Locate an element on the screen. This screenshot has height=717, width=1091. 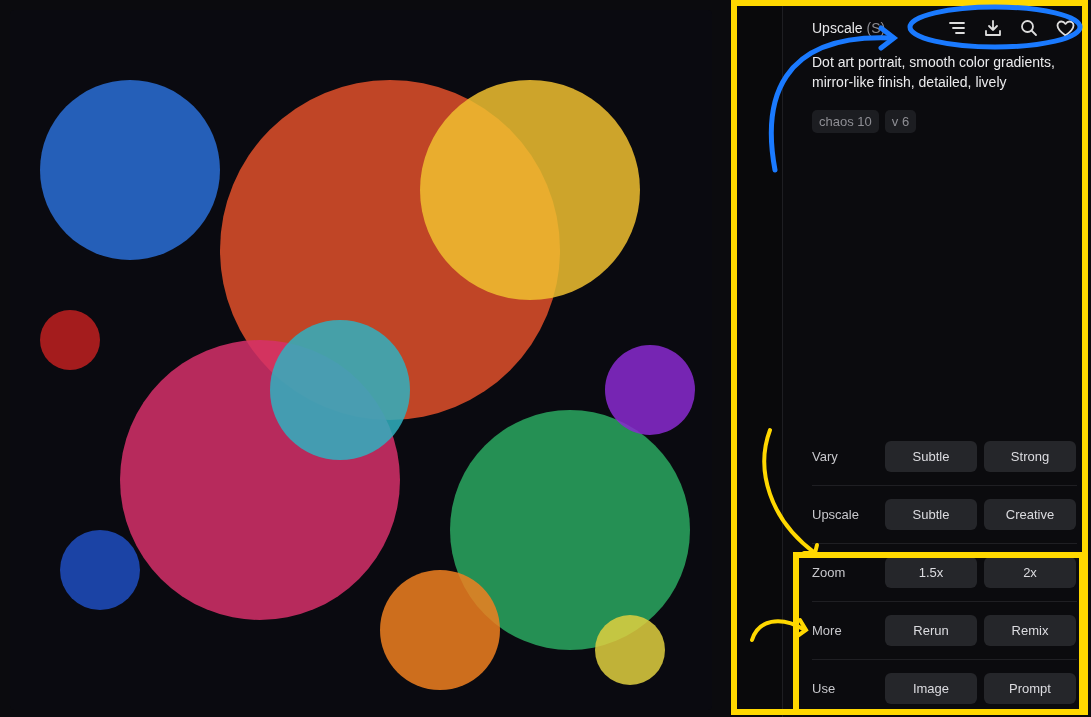
heart-icon is located at coordinates (1065, 28).